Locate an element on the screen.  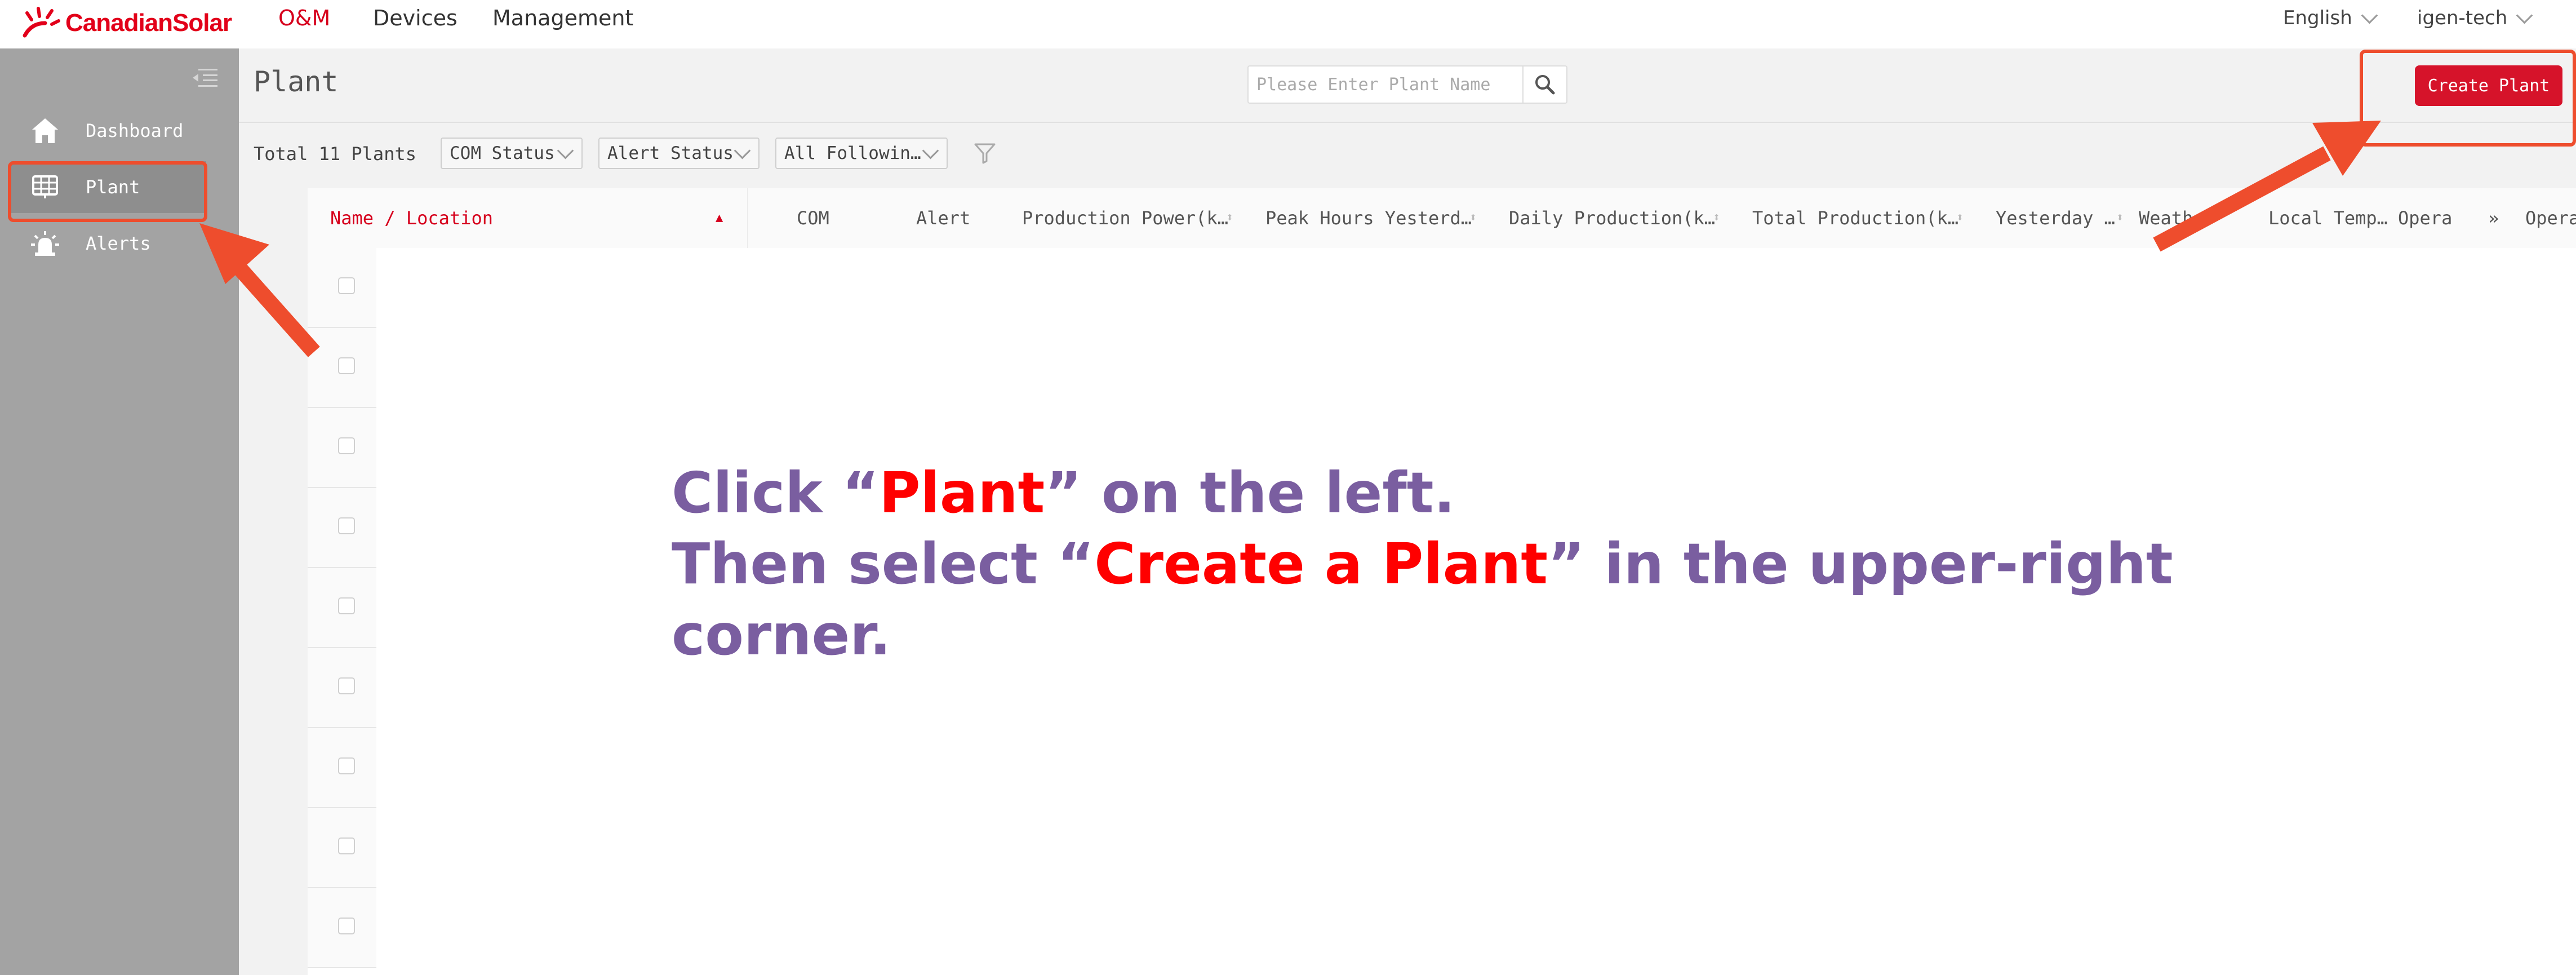
com-status-filter: COM Status is located at coordinates (512, 153).